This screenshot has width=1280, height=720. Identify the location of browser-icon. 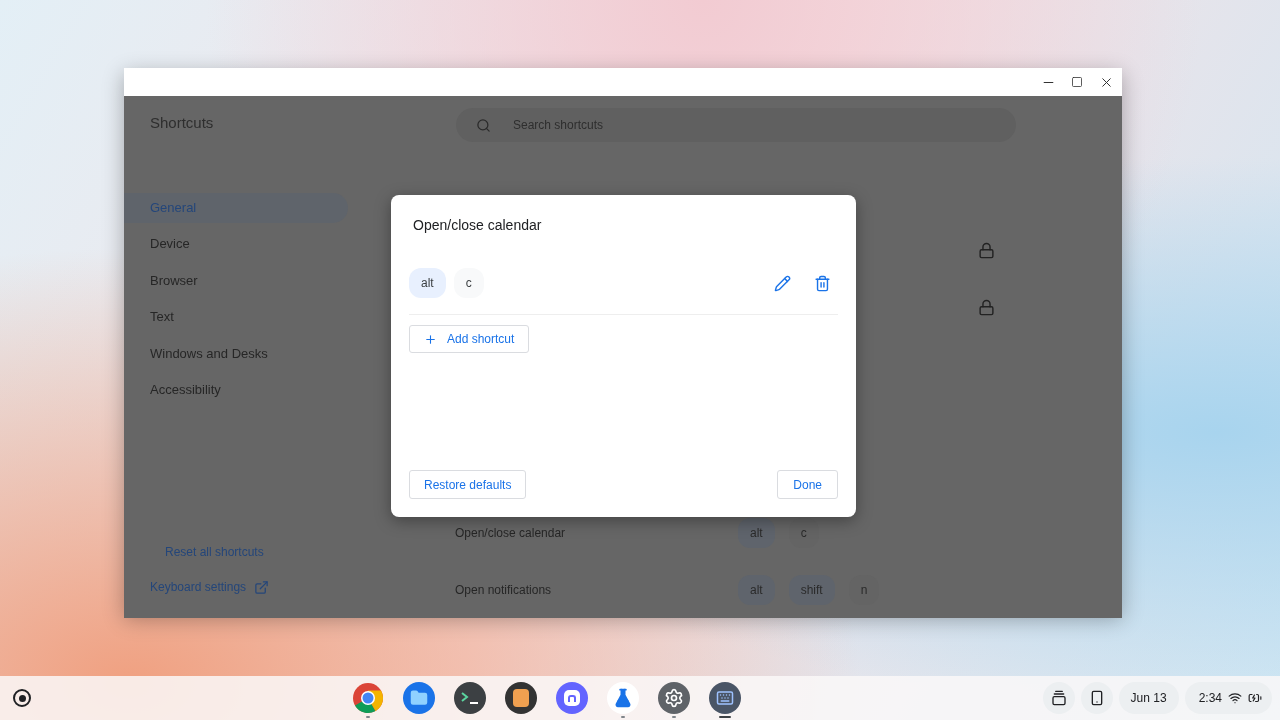
(368, 698).